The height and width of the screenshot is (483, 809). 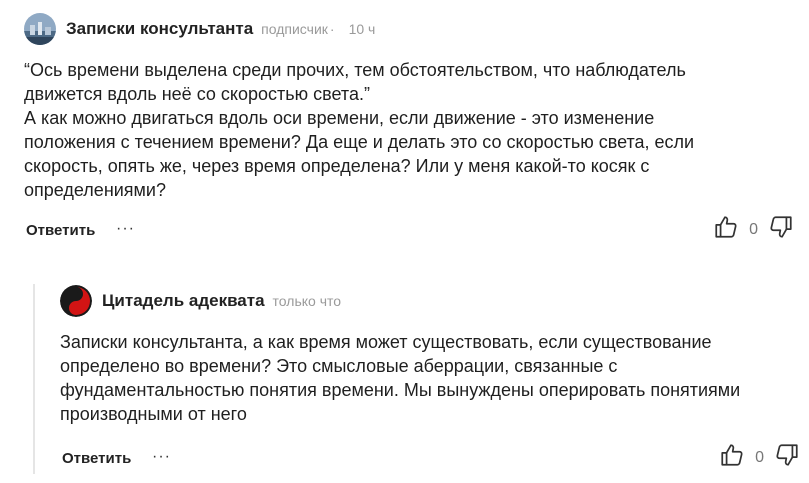 I want to click on comment-time: только что, so click(x=307, y=301).